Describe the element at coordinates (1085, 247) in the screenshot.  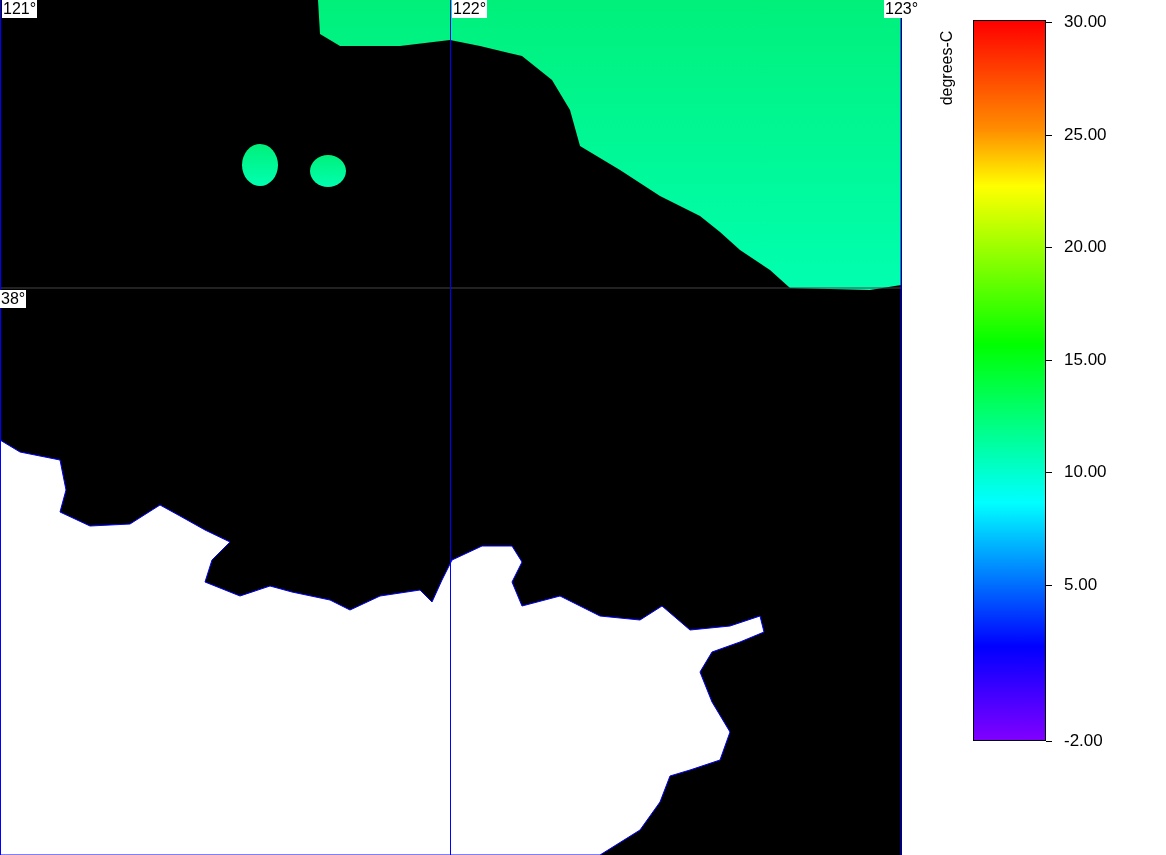
I see `colorbar-tick-label: 20.00` at that location.